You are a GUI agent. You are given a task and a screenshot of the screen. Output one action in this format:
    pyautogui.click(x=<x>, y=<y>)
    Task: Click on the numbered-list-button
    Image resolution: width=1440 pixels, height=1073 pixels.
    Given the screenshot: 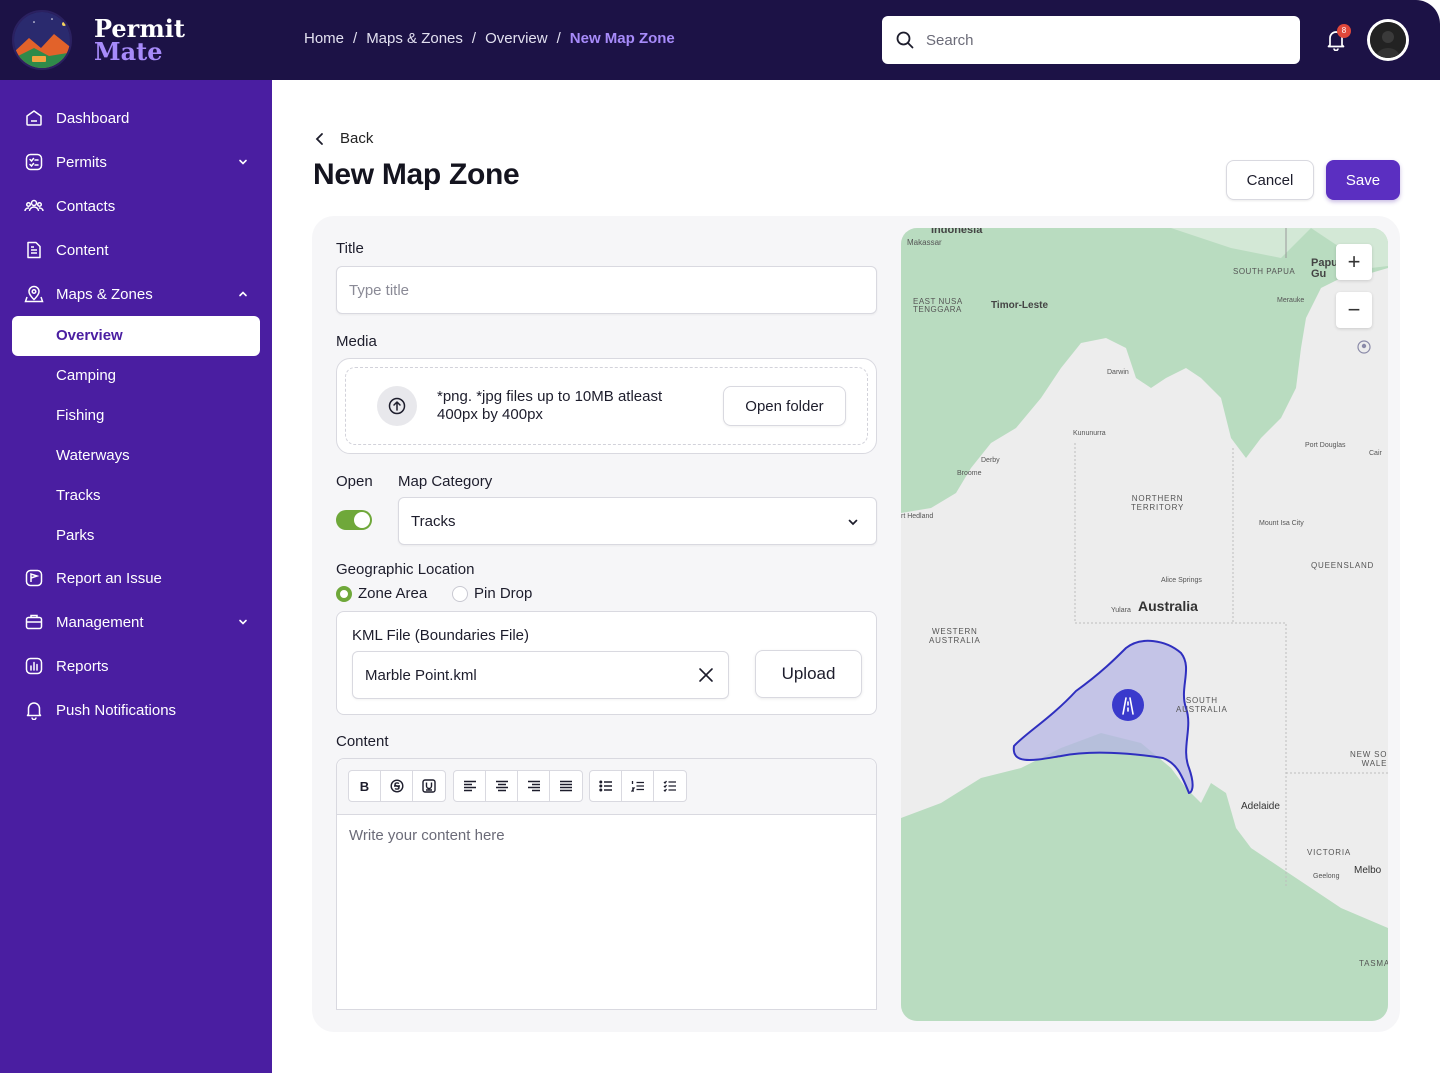 What is the action you would take?
    pyautogui.click(x=638, y=786)
    